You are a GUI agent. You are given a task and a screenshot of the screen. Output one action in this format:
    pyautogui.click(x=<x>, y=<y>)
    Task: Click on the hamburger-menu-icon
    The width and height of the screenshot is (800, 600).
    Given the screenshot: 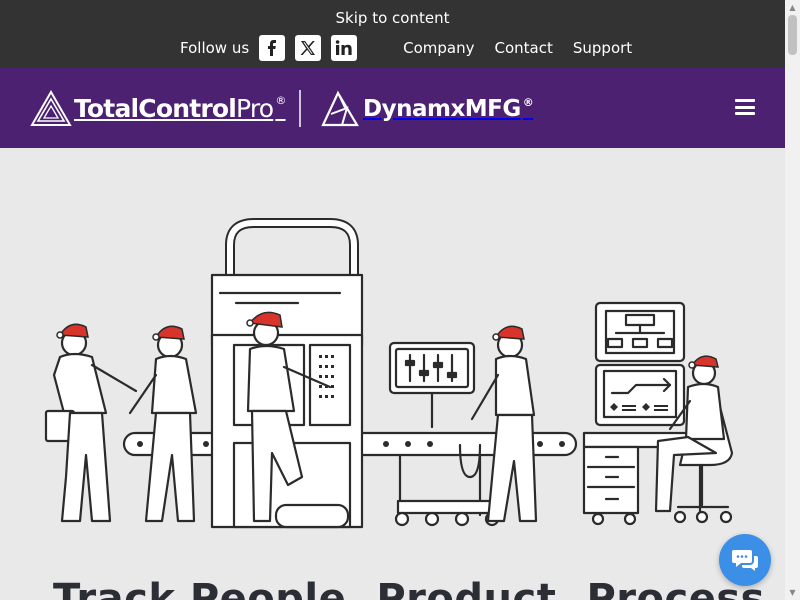 What is the action you would take?
    pyautogui.click(x=745, y=107)
    